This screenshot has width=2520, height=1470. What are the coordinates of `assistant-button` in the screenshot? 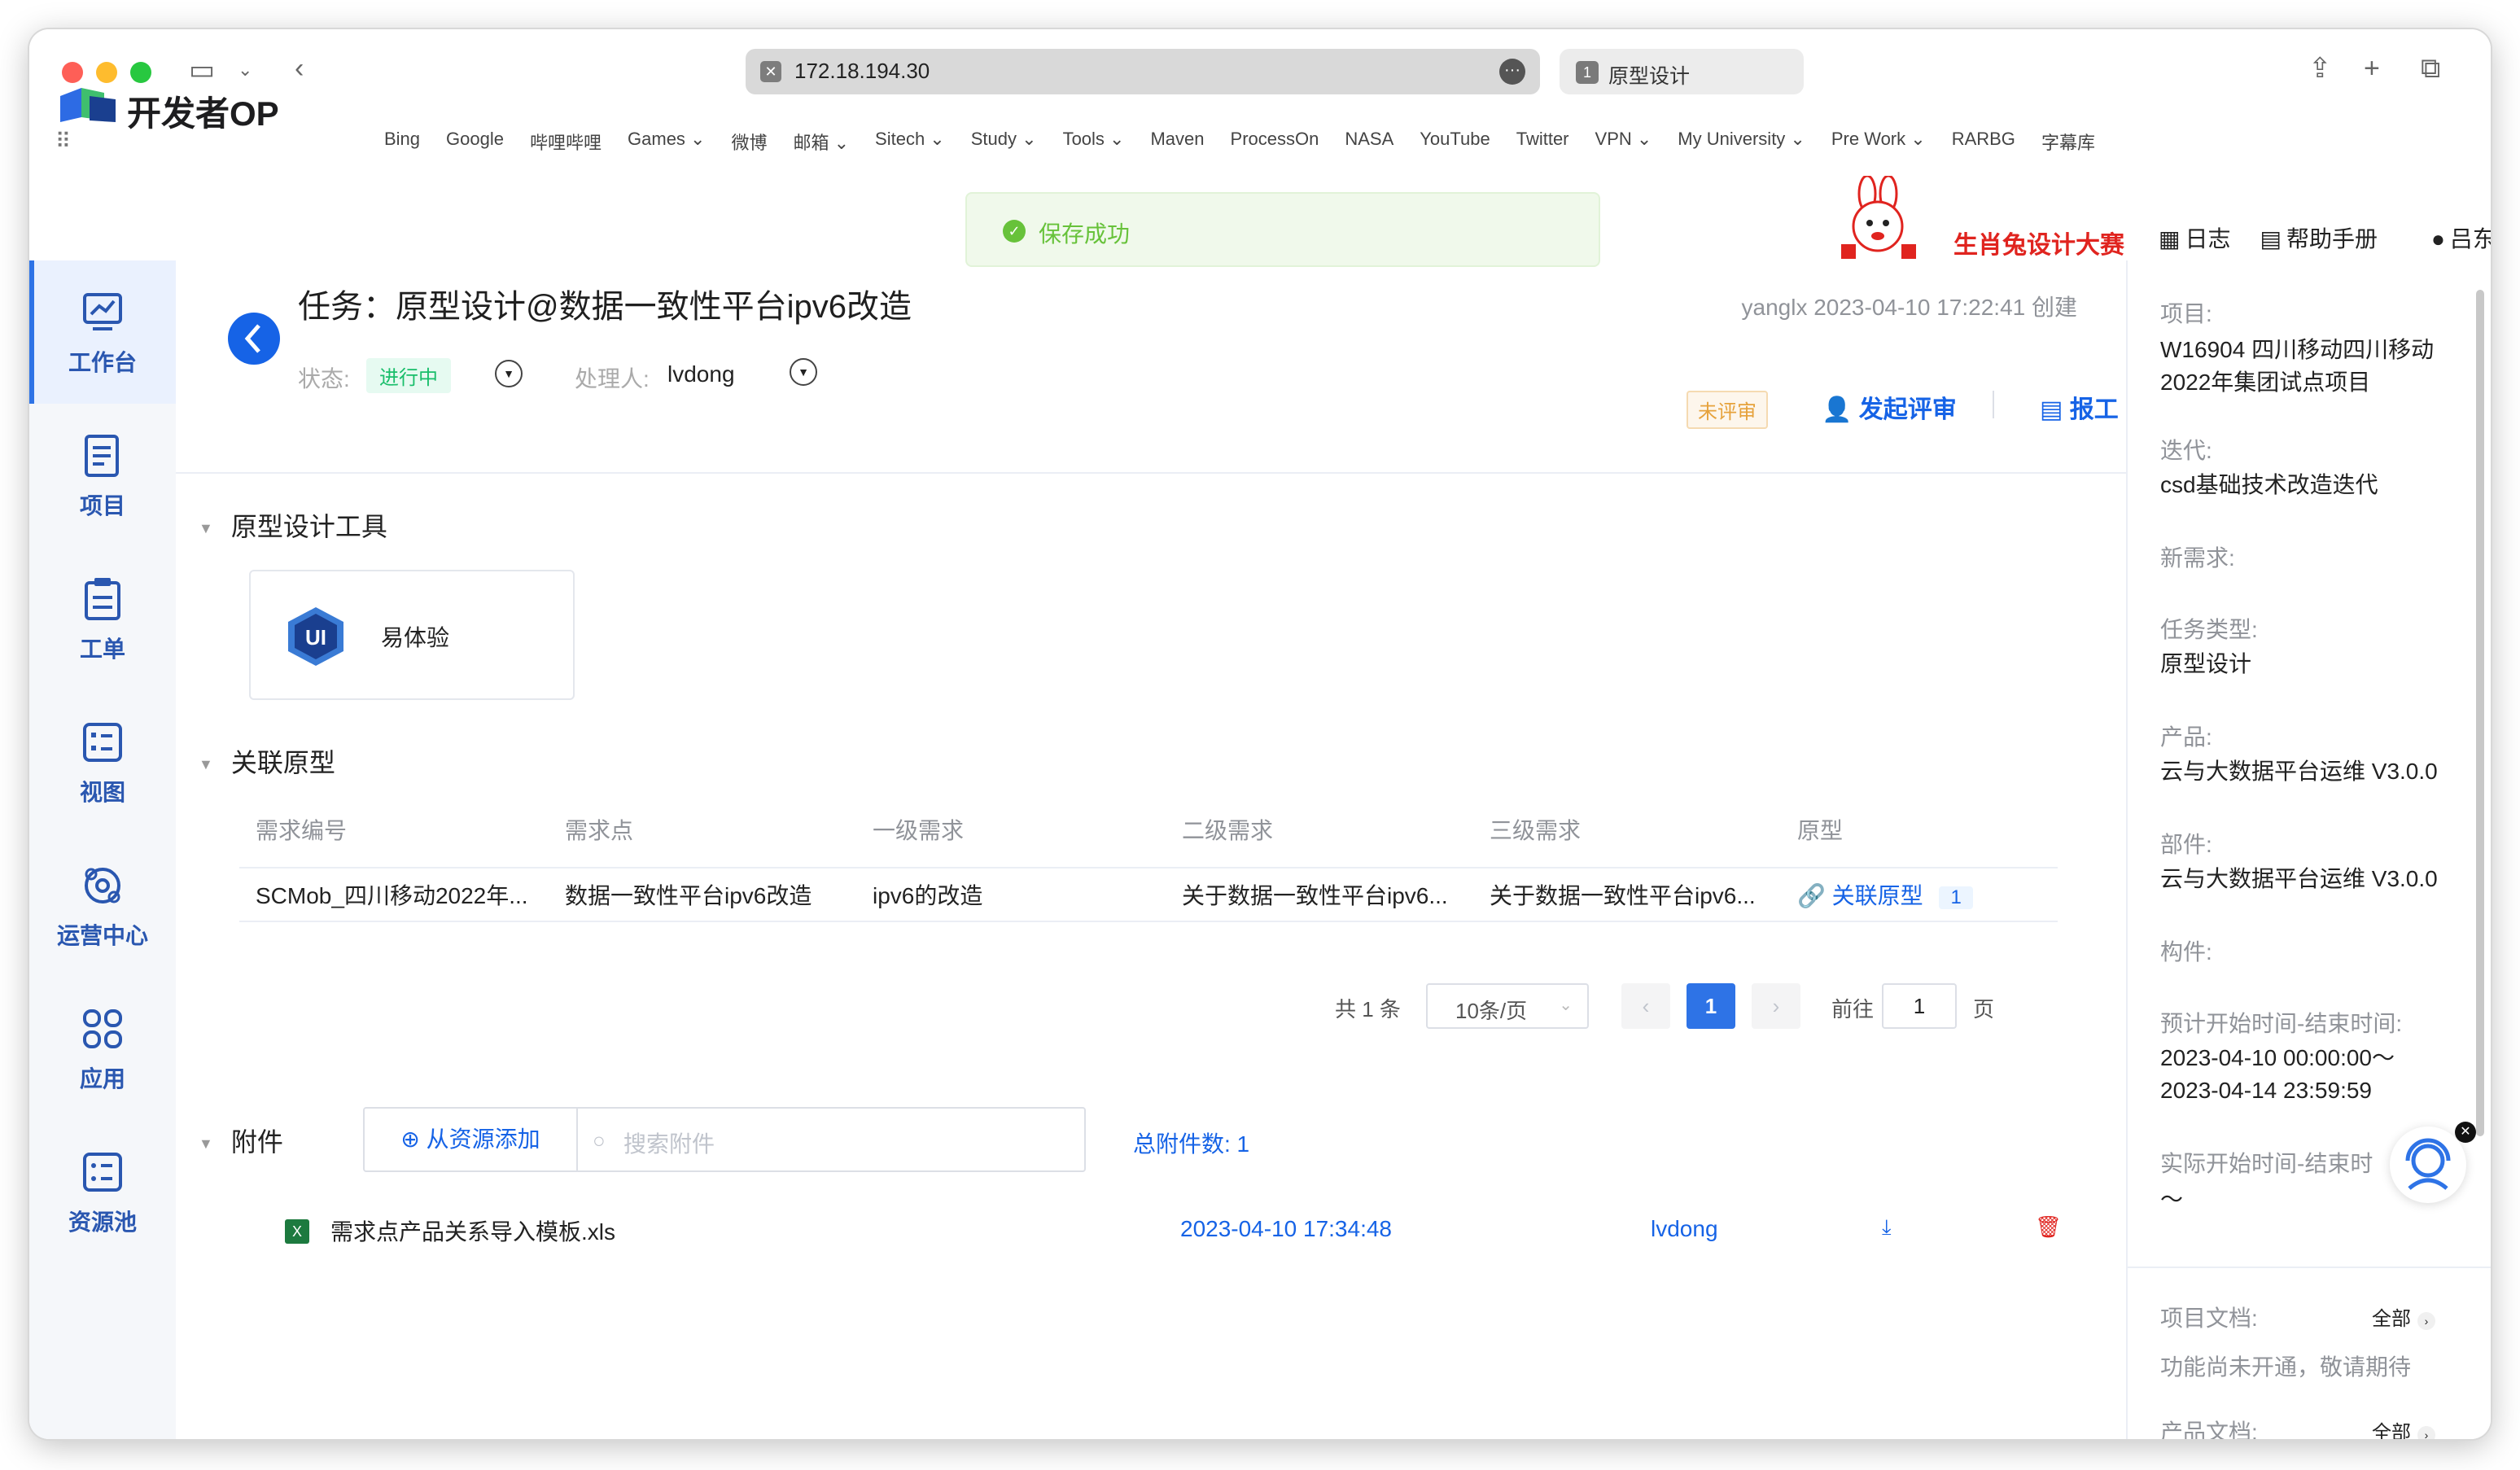 It's located at (2428, 1165).